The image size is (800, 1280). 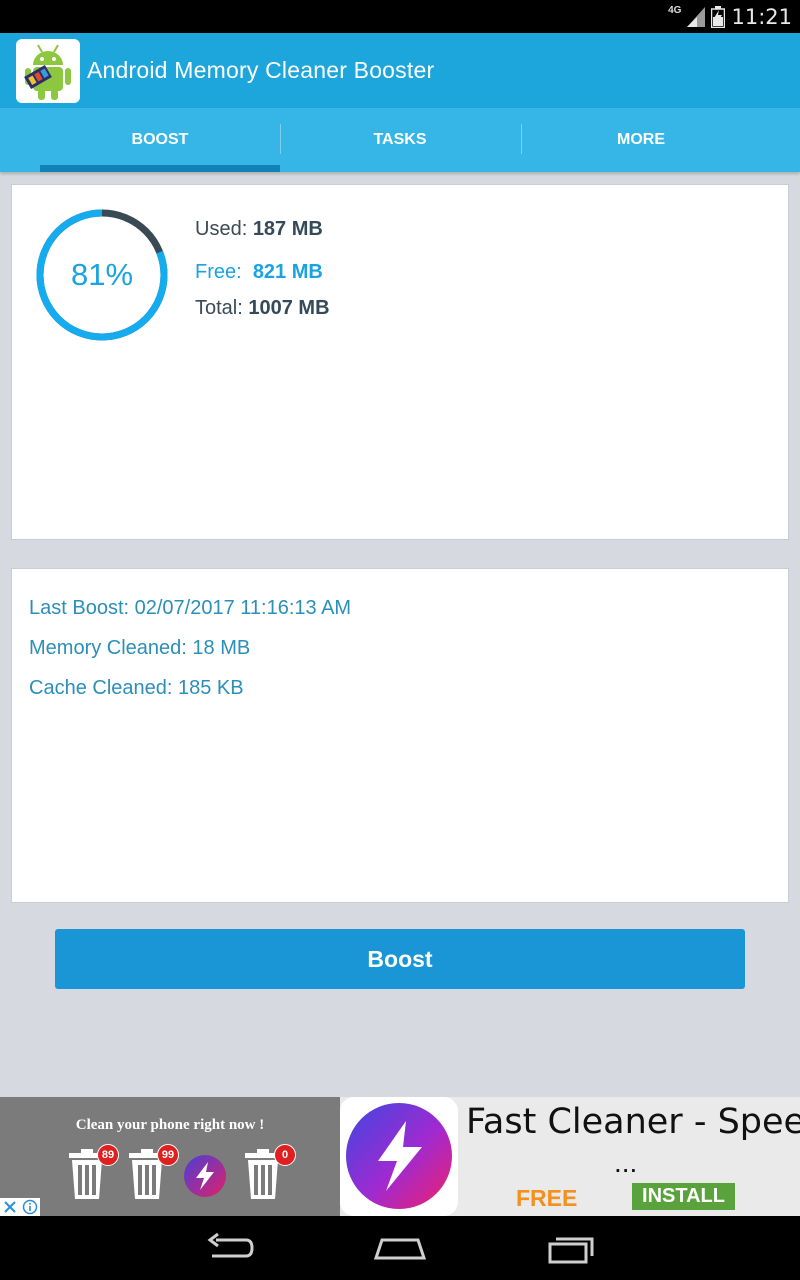 What do you see at coordinates (140, 648) in the screenshot?
I see `memory-cleaned-text: Memory Cleaned: 18 MB` at bounding box center [140, 648].